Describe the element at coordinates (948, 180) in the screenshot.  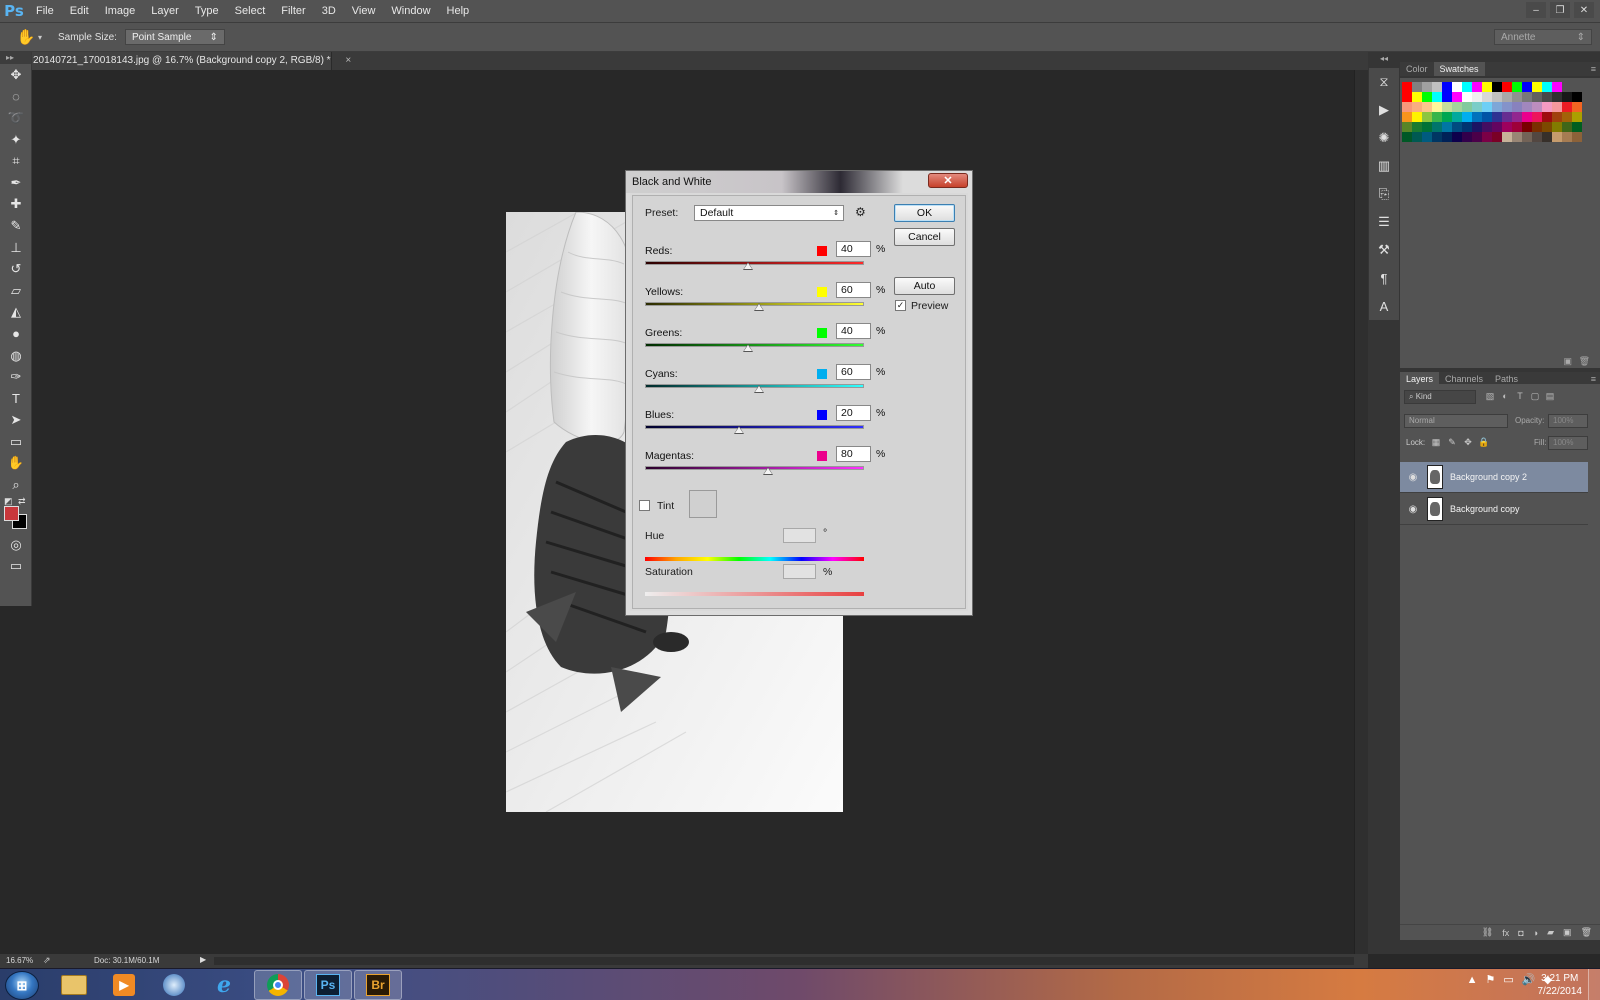
I see `close-icon: ✕` at that location.